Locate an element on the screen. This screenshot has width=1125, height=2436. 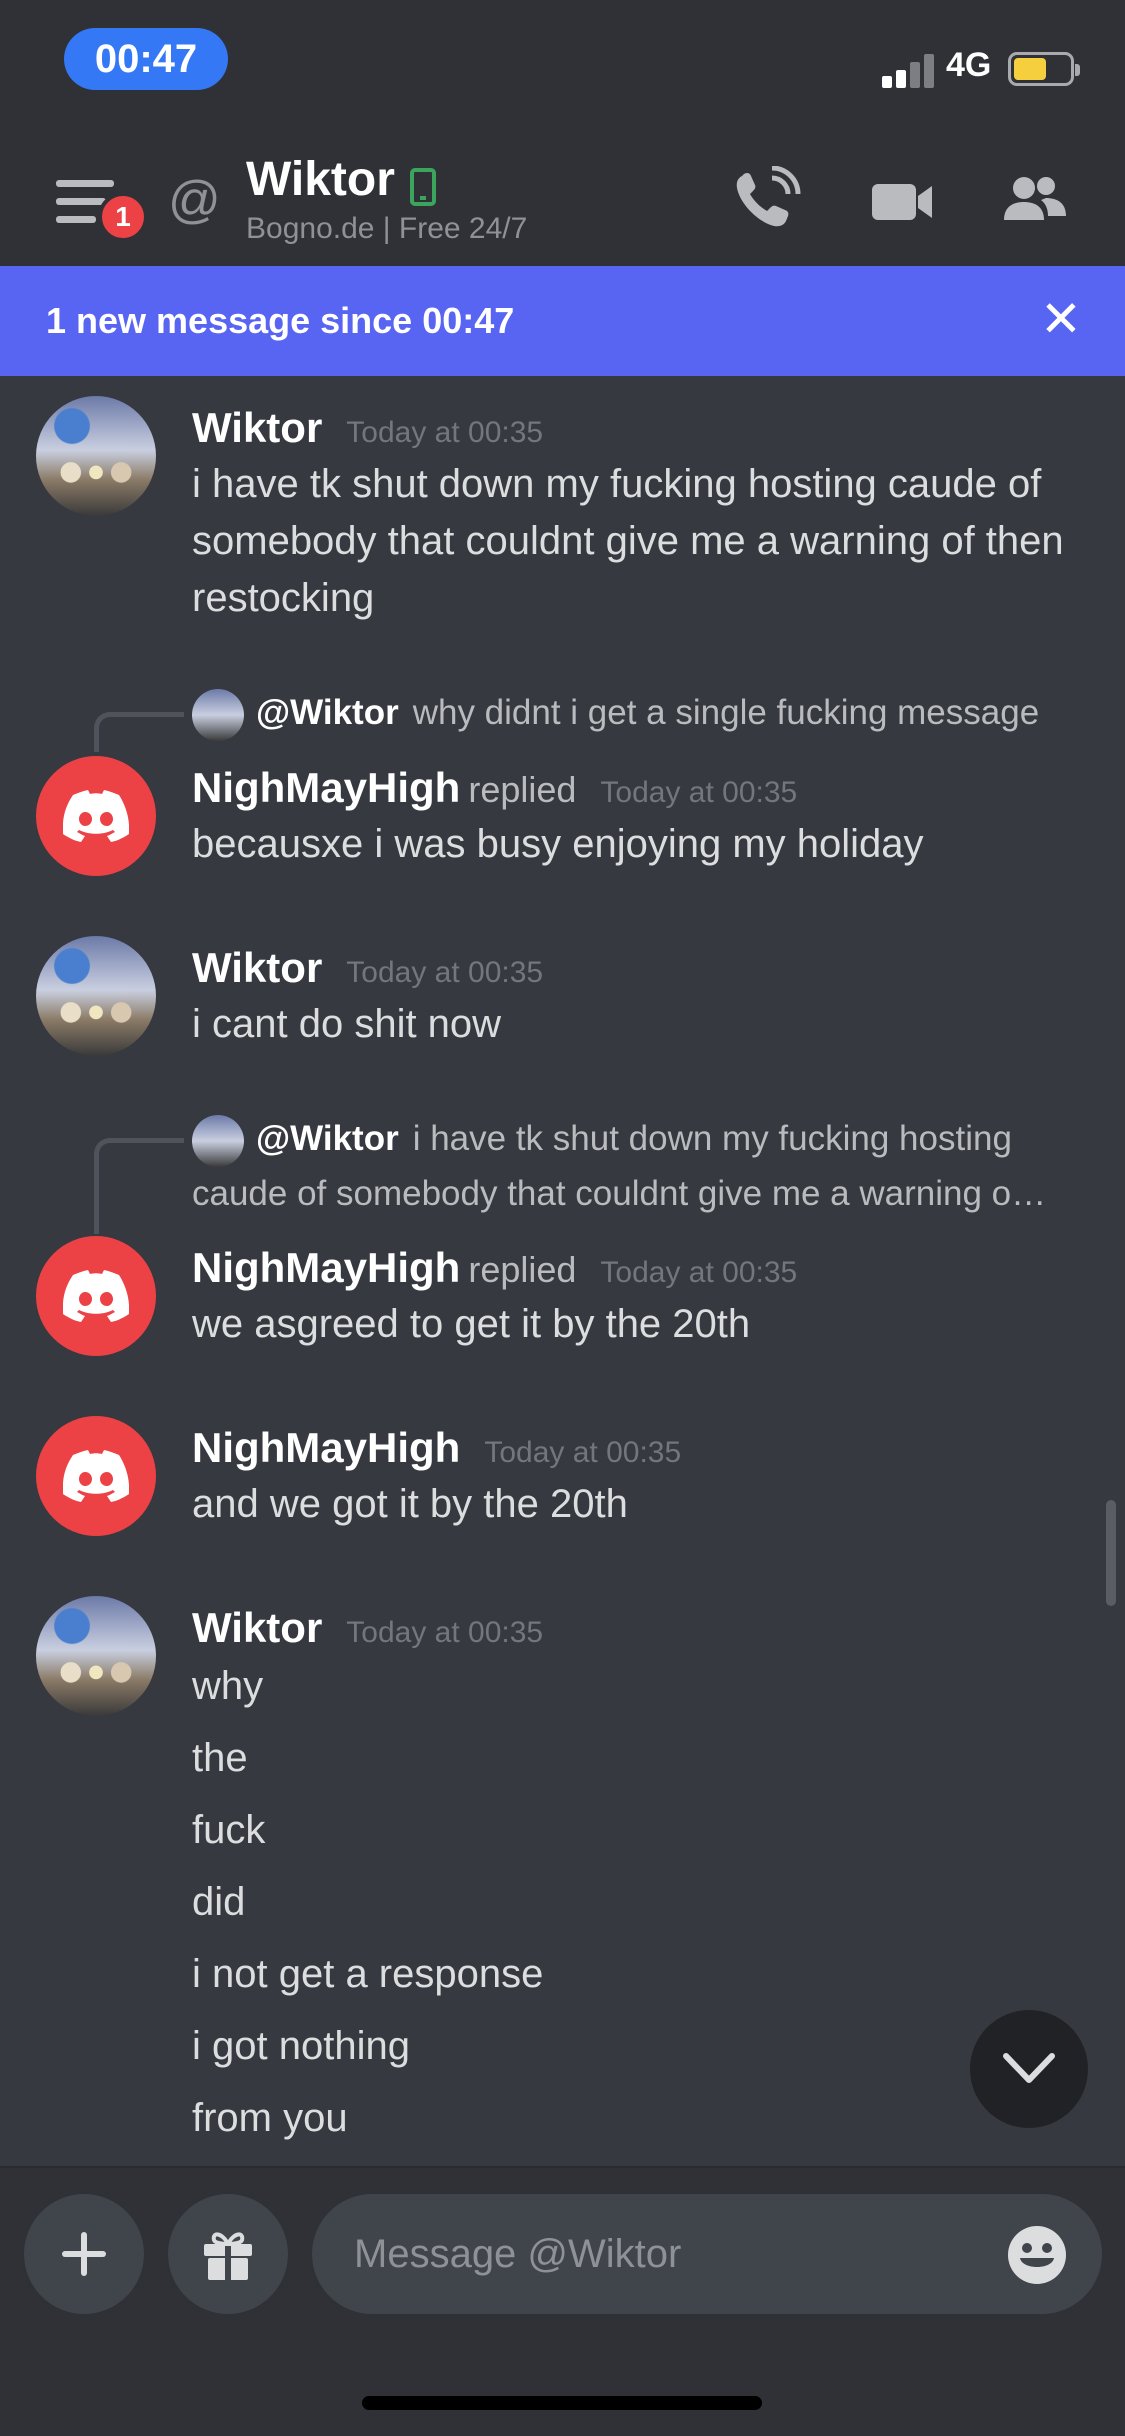
message-input is located at coordinates (707, 2254).